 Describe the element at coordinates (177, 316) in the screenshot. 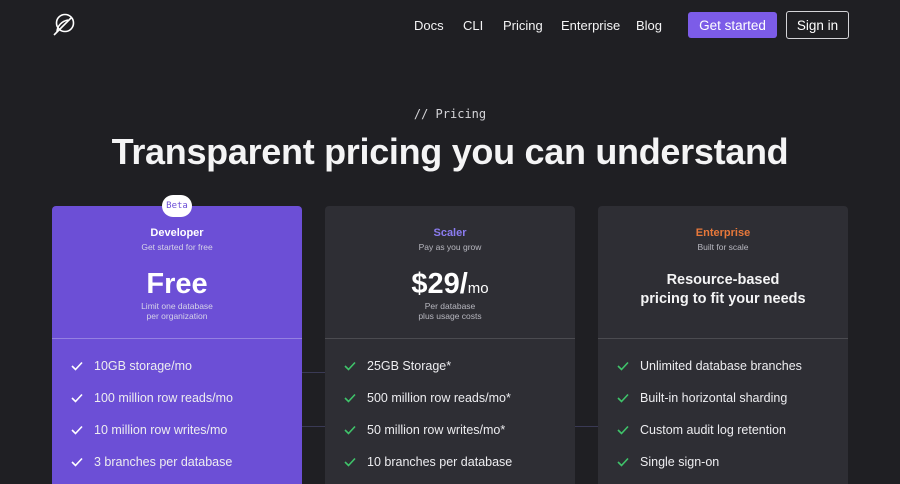

I see `price-note: per organization` at that location.